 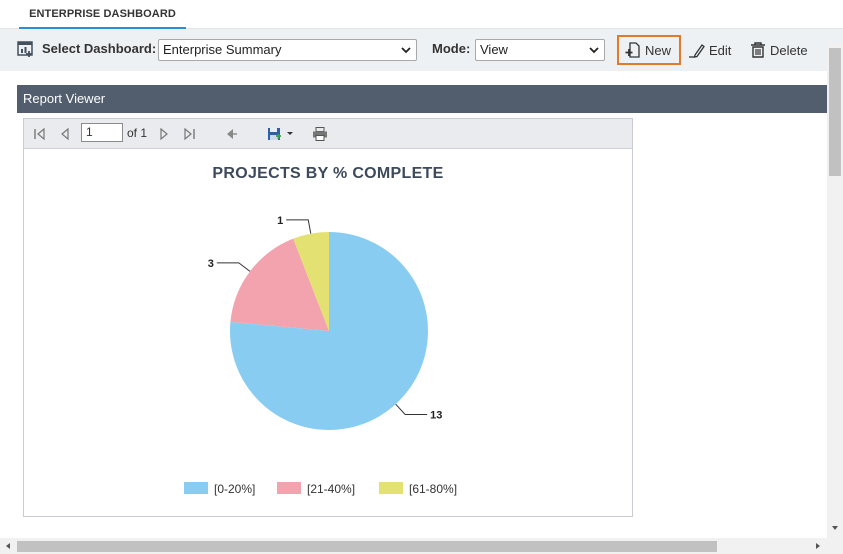 I want to click on mode-select-value: View, so click(x=494, y=49).